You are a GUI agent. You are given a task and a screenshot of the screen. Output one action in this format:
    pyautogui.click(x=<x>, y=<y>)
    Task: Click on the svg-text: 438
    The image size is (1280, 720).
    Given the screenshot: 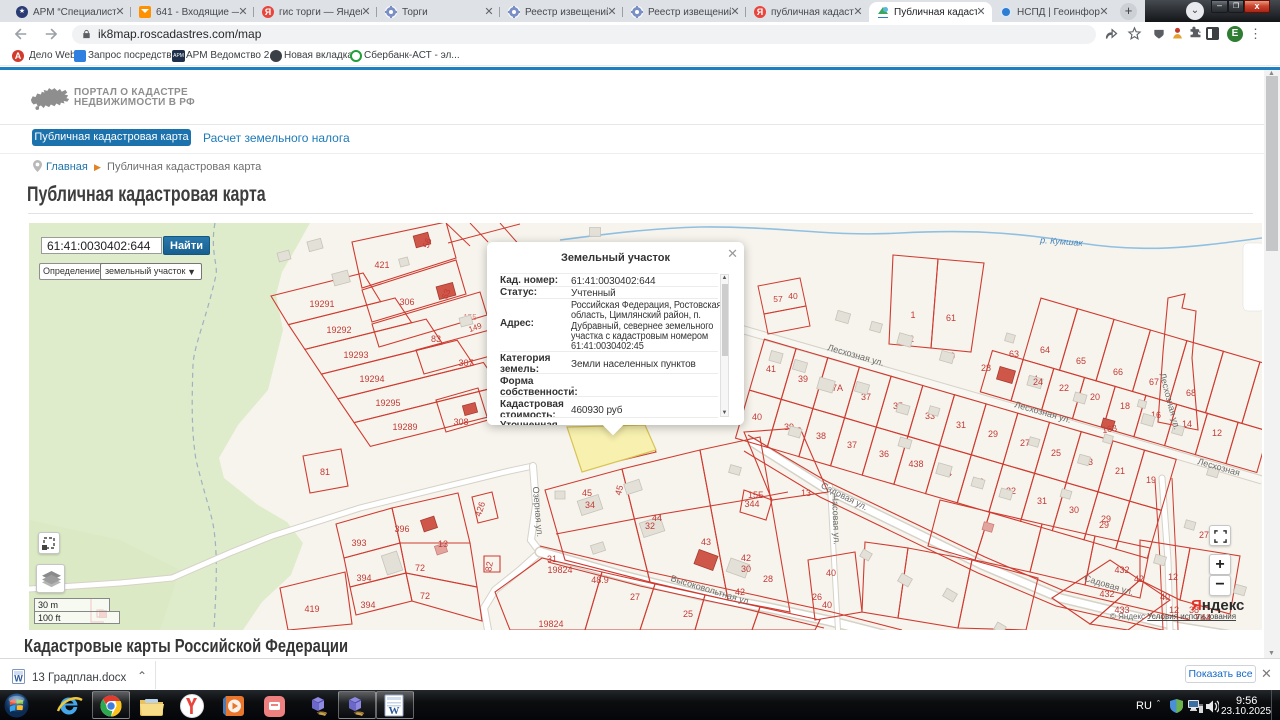 What is the action you would take?
    pyautogui.click(x=915, y=464)
    